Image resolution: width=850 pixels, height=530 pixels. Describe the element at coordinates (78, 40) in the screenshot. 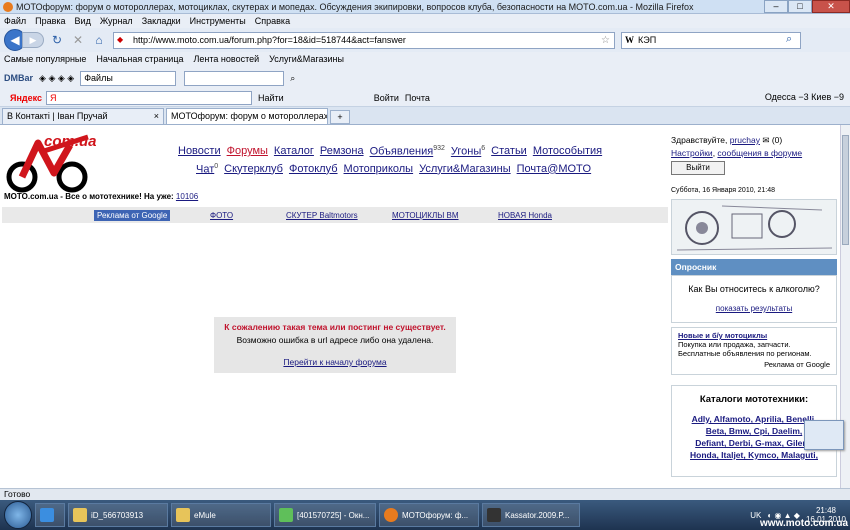

I see `stop-icon: ✕` at that location.